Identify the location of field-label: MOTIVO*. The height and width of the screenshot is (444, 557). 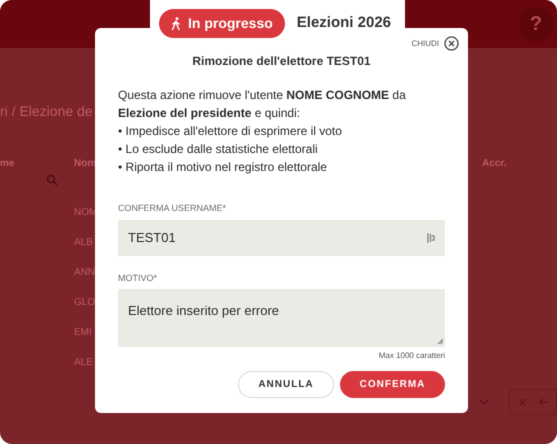
(138, 278).